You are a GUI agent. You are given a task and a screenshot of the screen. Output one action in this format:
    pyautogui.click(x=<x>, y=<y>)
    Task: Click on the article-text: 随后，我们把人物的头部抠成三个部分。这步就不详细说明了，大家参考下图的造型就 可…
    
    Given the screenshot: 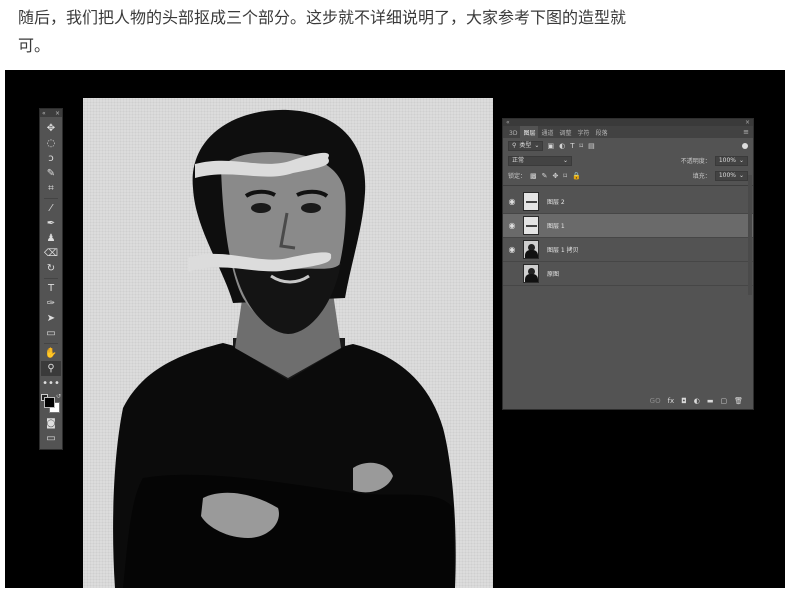 What is the action you would take?
    pyautogui.click(x=398, y=32)
    